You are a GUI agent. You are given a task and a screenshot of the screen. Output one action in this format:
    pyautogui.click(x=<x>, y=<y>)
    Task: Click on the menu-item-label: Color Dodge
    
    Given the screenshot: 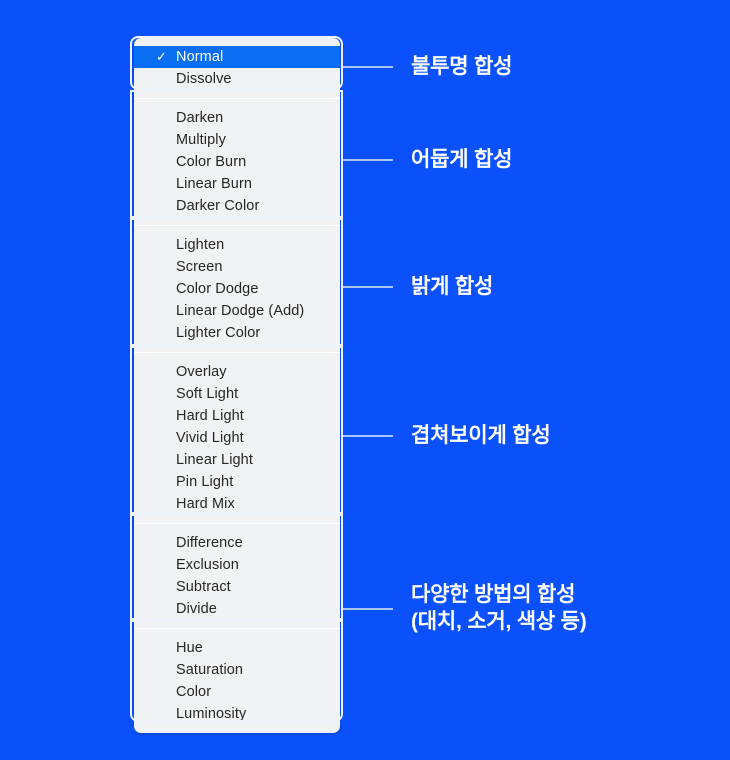 What is the action you would take?
    pyautogui.click(x=217, y=289)
    